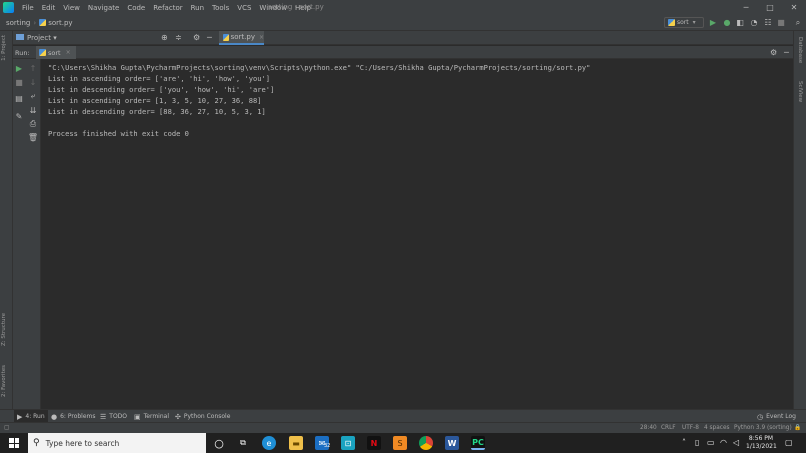  I want to click on line-separator: CRLF, so click(668, 428).